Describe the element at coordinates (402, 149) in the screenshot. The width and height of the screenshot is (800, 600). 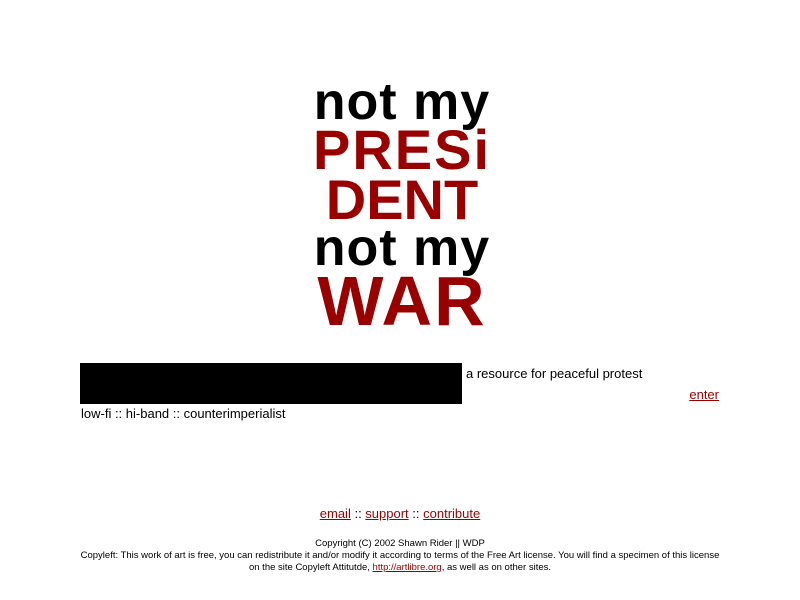
I see `logo-line-2: PRESi` at that location.